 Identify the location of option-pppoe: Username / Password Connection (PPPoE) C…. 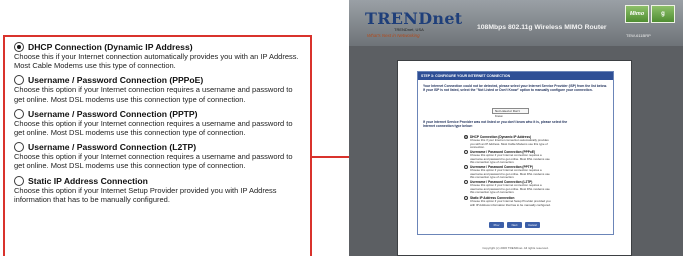
(158, 89).